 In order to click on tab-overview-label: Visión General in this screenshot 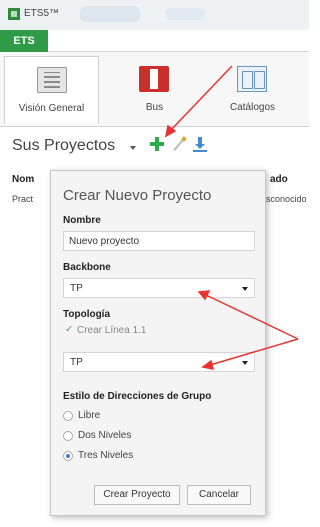, I will do `click(51, 108)`.